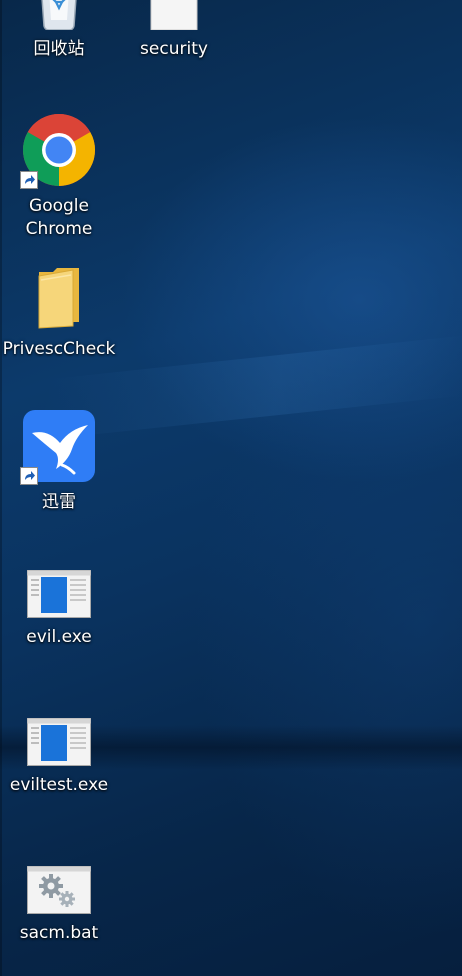  I want to click on desktop-icon-label: security, so click(174, 49).